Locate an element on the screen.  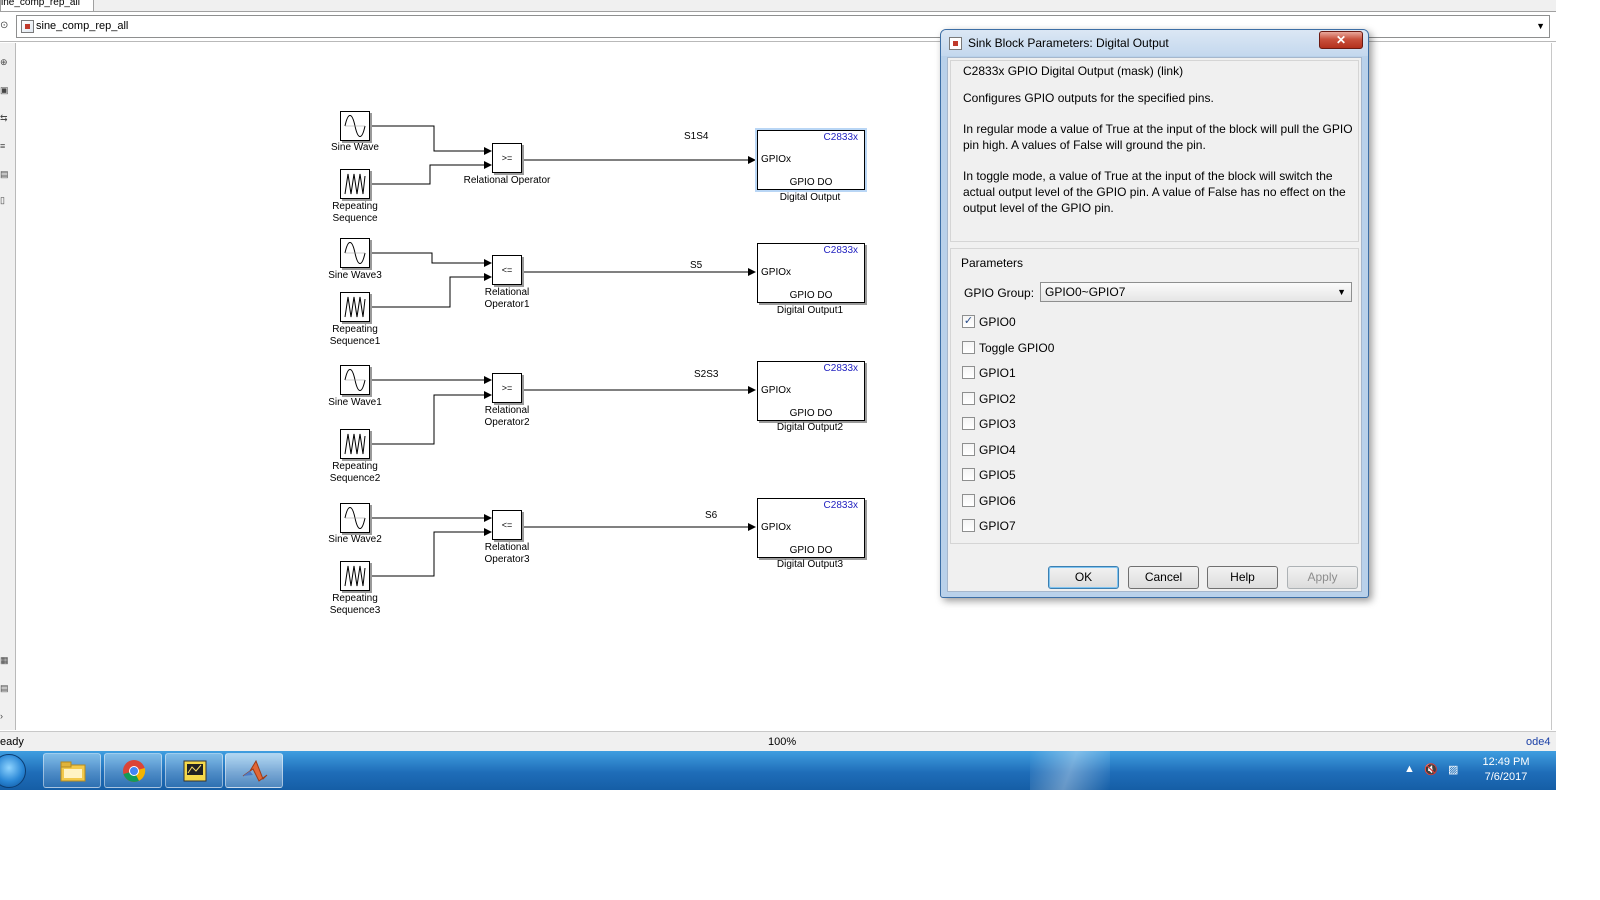
gpio-group-select: GPIO0~GPIO7 ▼ is located at coordinates (1196, 292).